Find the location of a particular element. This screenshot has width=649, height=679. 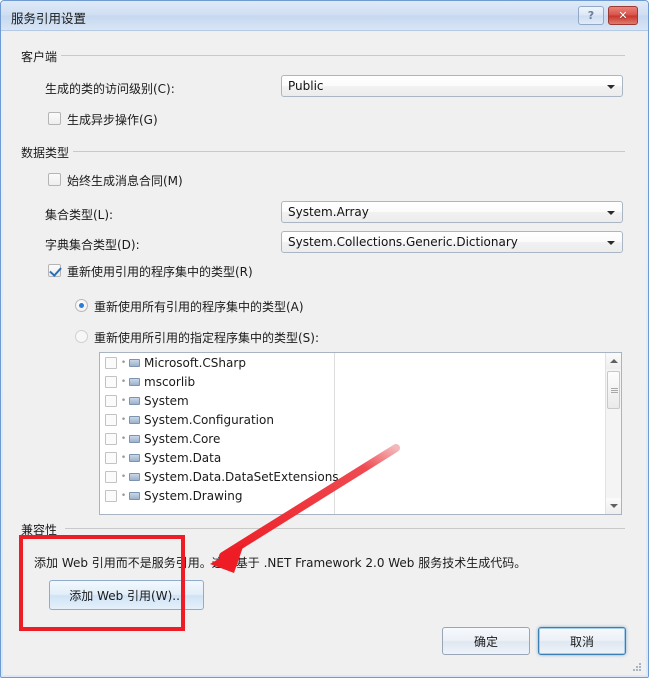

reuse-specified-assemblies-radio is located at coordinates (81, 336).